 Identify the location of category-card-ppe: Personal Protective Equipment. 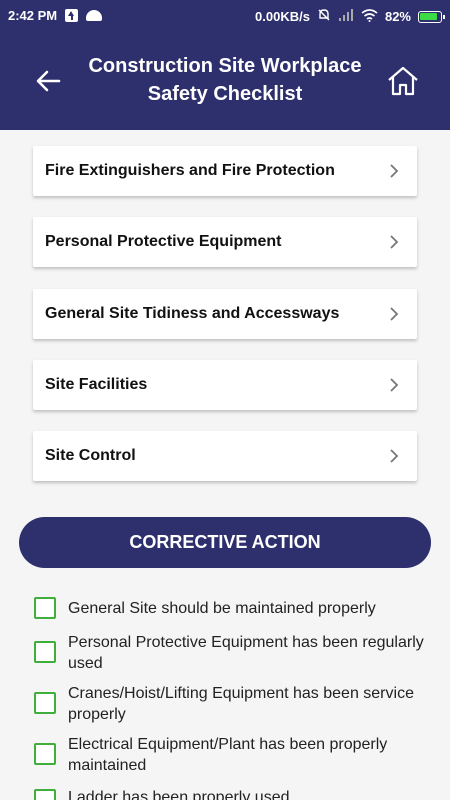
(225, 242).